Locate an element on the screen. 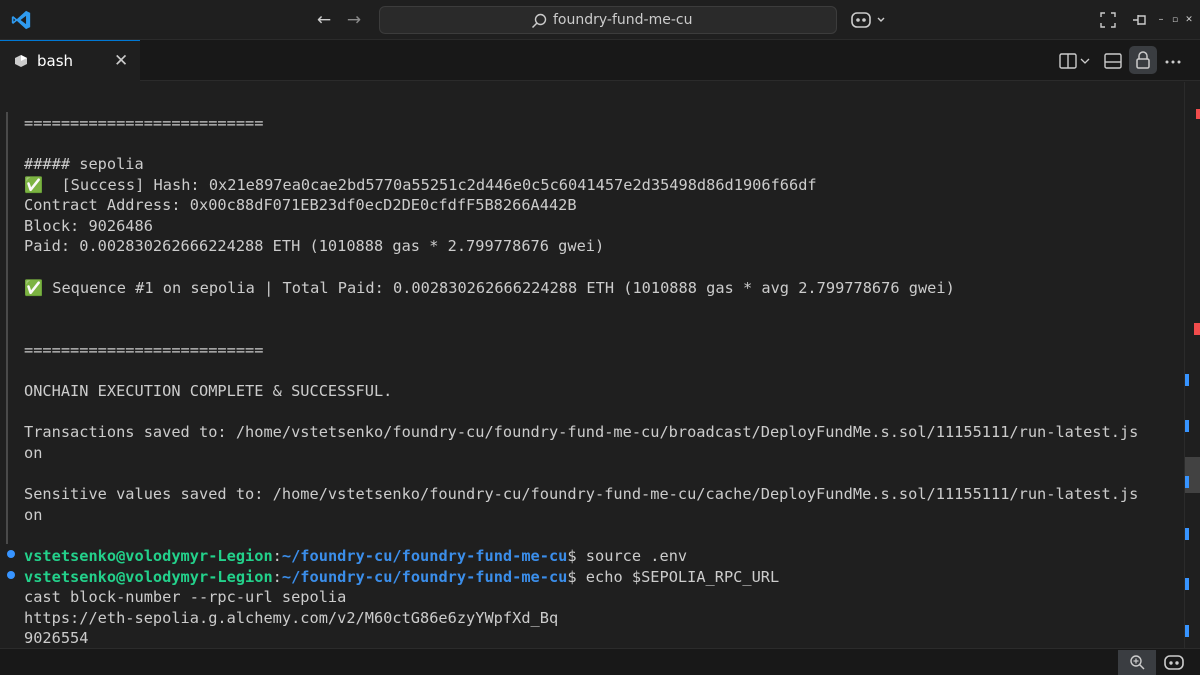 This screenshot has width=1200, height=675. back-arrow-icon: ← is located at coordinates (324, 20).